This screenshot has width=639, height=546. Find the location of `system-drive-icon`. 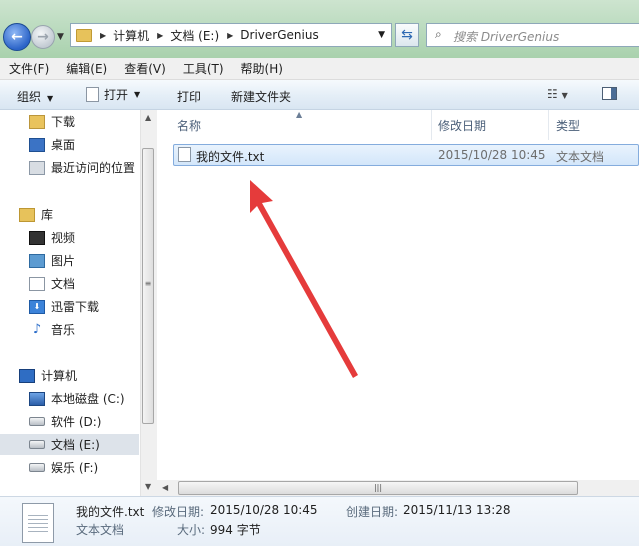

system-drive-icon is located at coordinates (37, 398).